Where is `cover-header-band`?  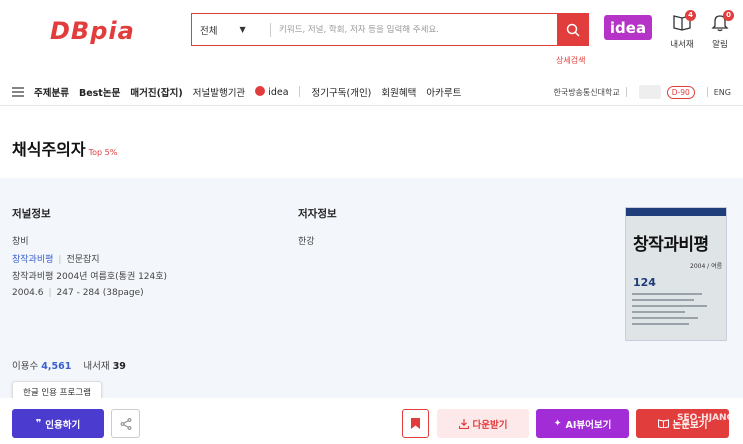
cover-header-band is located at coordinates (676, 212).